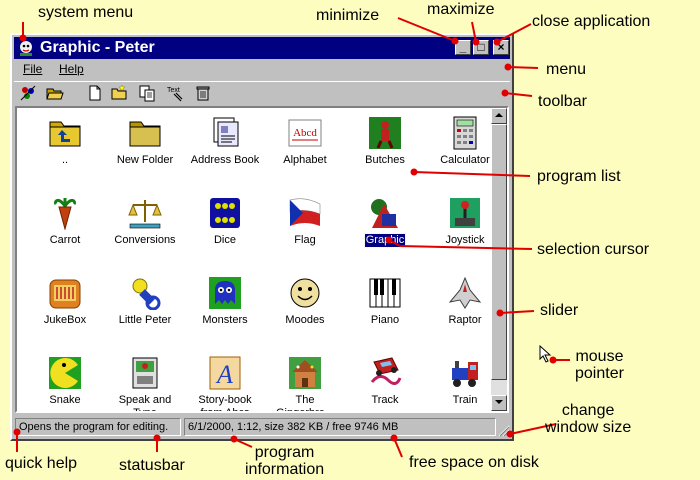 This screenshot has width=700, height=480. I want to click on gingerbread-house-icon, so click(305, 373).